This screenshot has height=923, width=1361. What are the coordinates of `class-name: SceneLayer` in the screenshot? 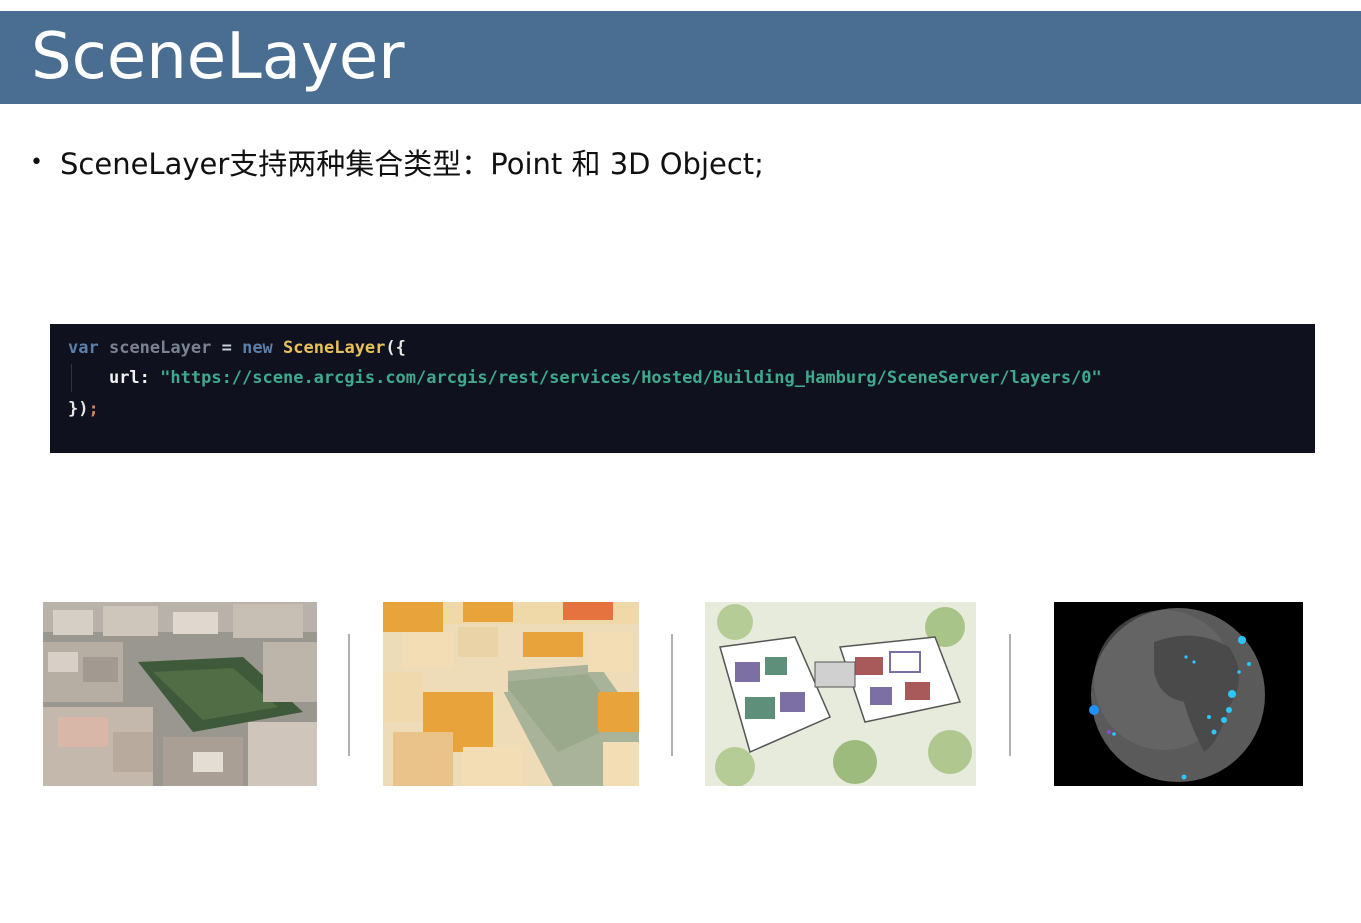 It's located at (334, 348).